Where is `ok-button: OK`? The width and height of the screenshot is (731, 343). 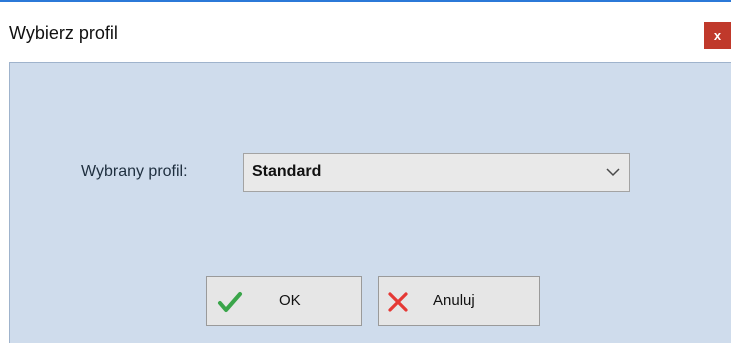
ok-button: OK is located at coordinates (284, 301).